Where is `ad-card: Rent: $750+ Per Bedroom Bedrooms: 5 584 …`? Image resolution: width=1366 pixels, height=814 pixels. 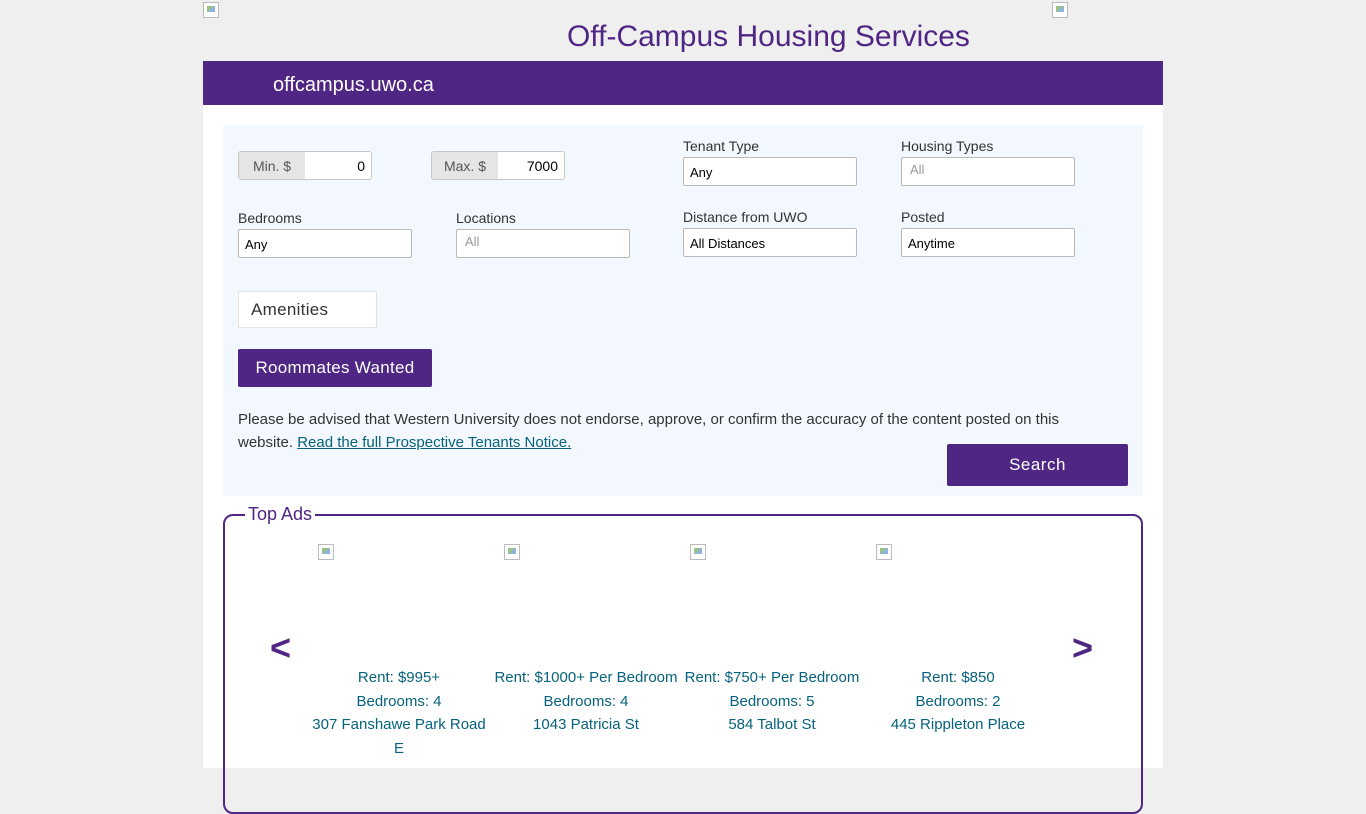
ad-card: Rent: $750+ Per Bedroom Bedrooms: 5 584 … is located at coordinates (772, 664).